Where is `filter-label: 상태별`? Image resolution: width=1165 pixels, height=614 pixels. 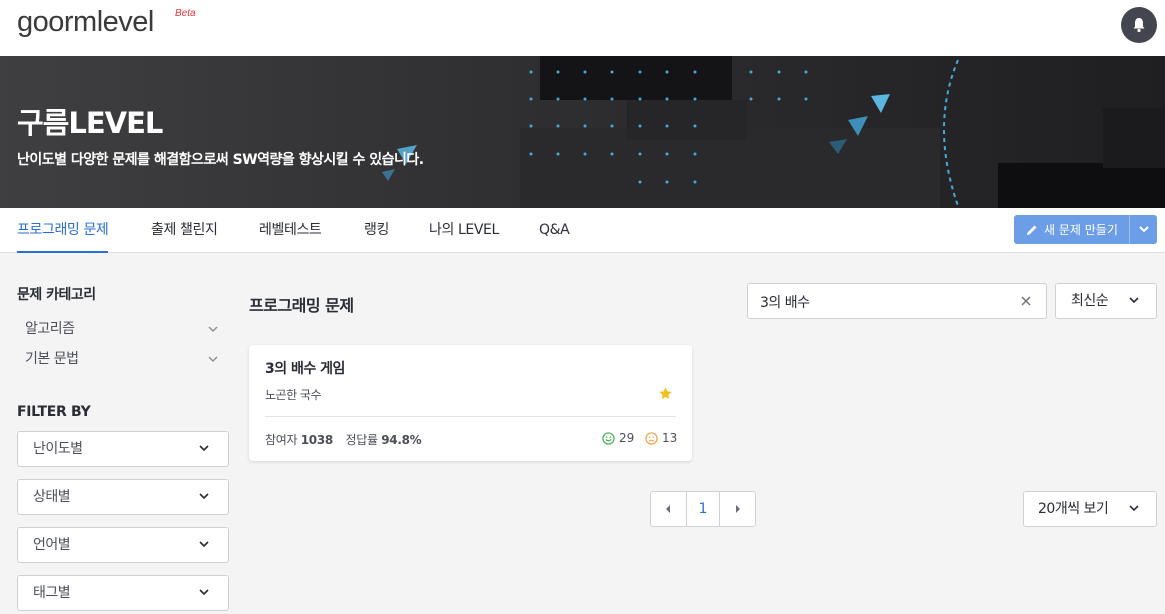 filter-label: 상태별 is located at coordinates (52, 497).